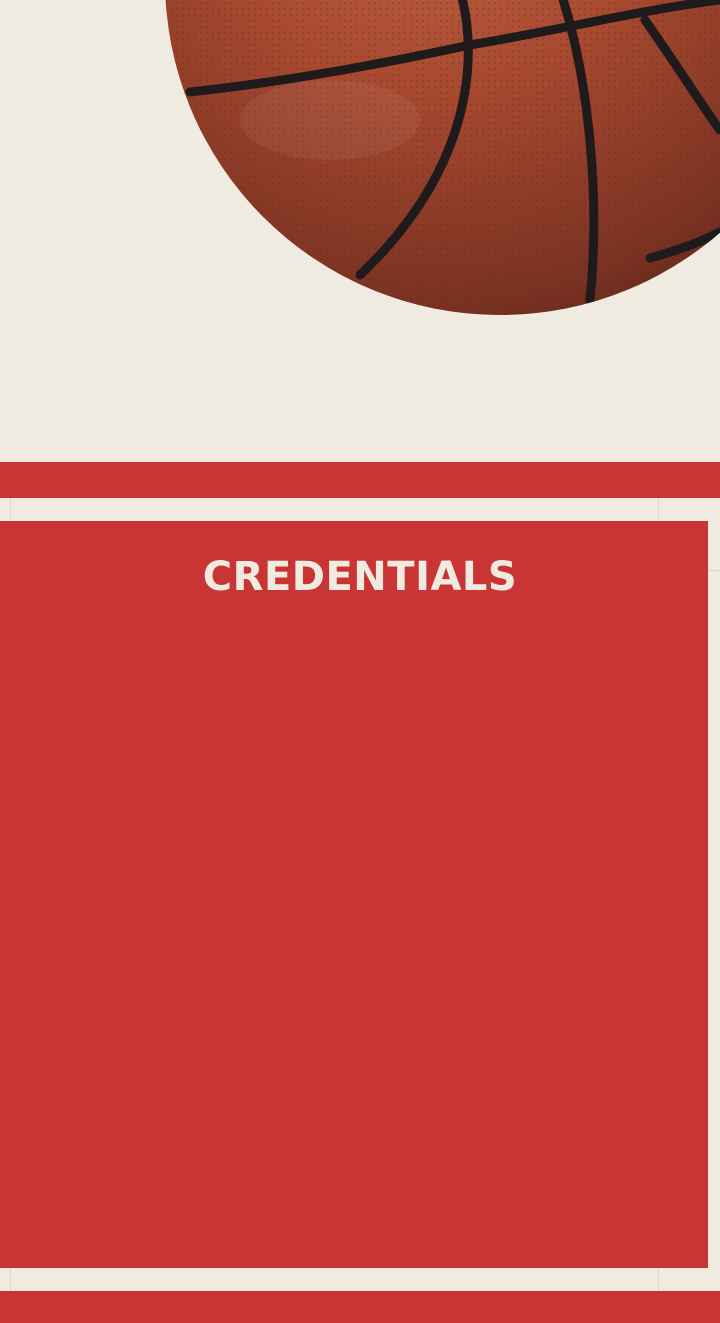 The image size is (720, 1323). What do you see at coordinates (360, 1307) in the screenshot?
I see `bottom-red-band` at bounding box center [360, 1307].